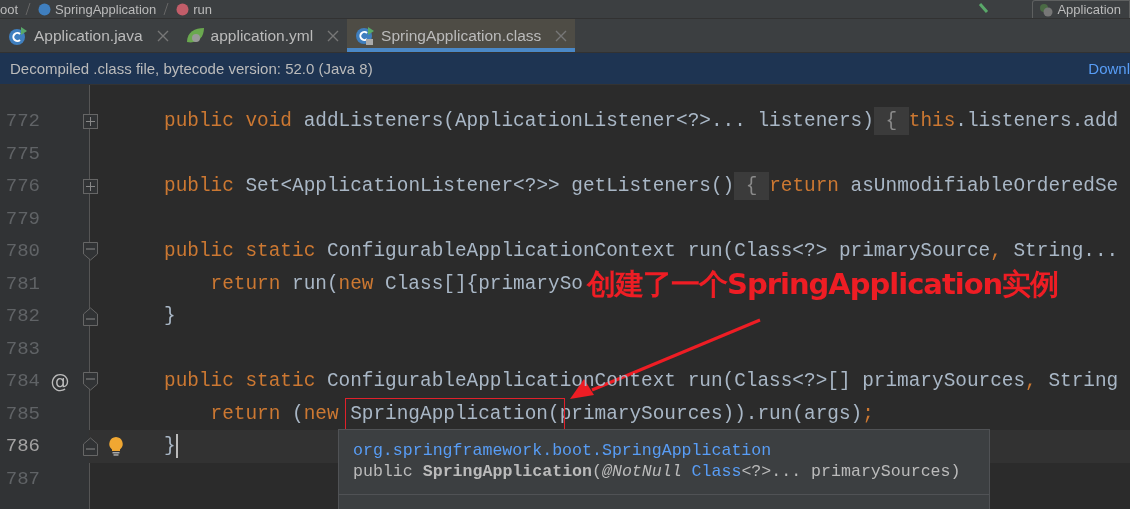  What do you see at coordinates (22, 446) in the screenshot?
I see `line-number: 786` at bounding box center [22, 446].